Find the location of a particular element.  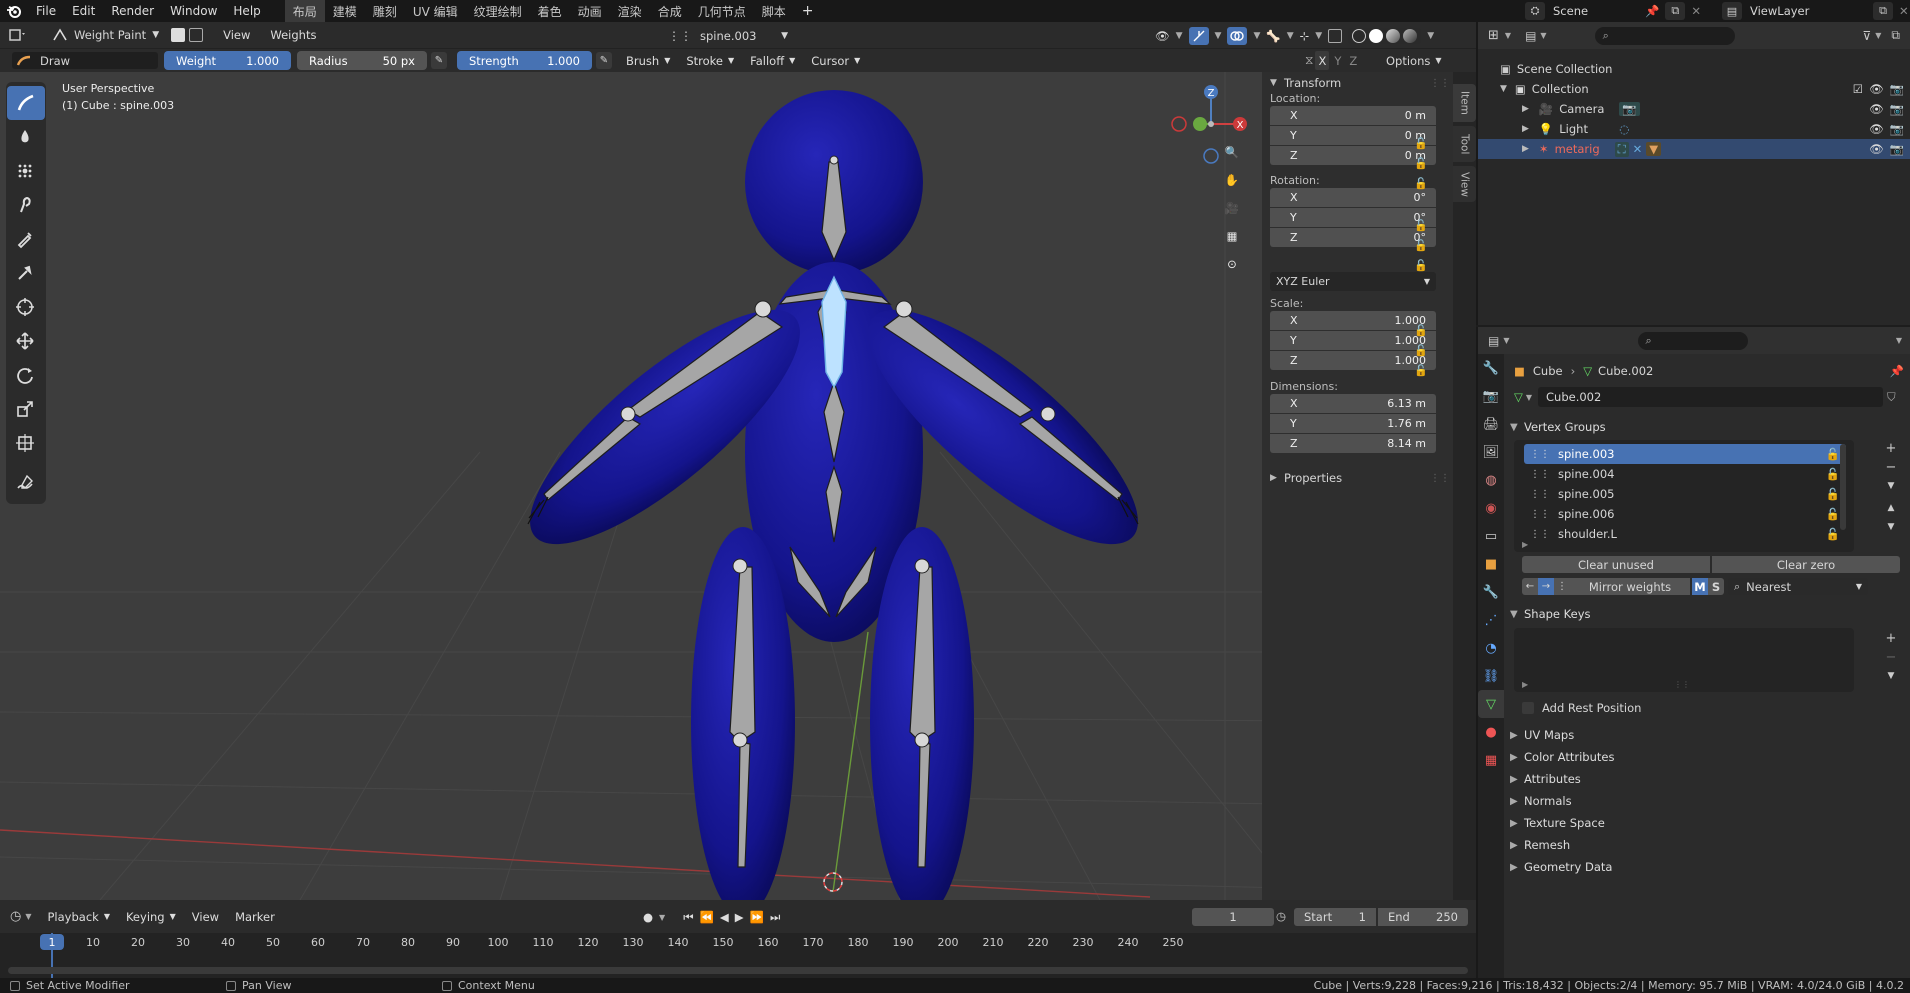

solid-shading-icon is located at coordinates (1376, 35).